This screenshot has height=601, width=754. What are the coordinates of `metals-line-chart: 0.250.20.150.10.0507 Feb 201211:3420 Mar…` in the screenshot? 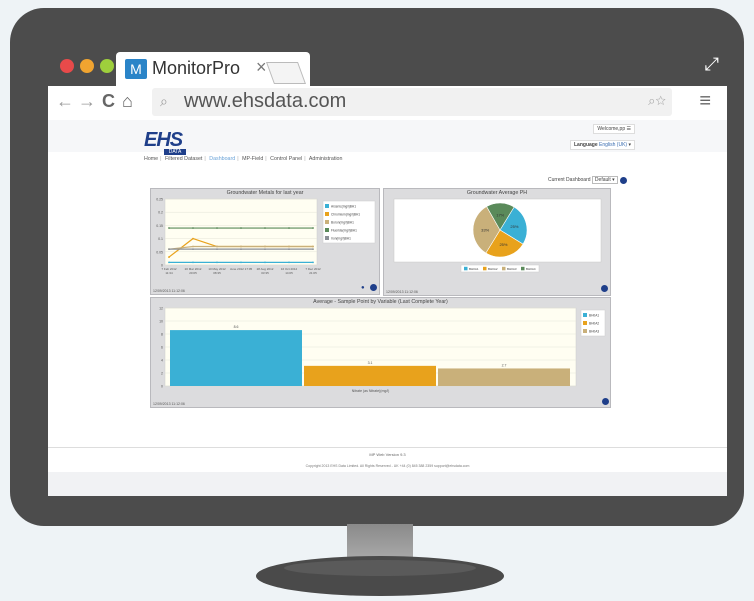 It's located at (266, 236).